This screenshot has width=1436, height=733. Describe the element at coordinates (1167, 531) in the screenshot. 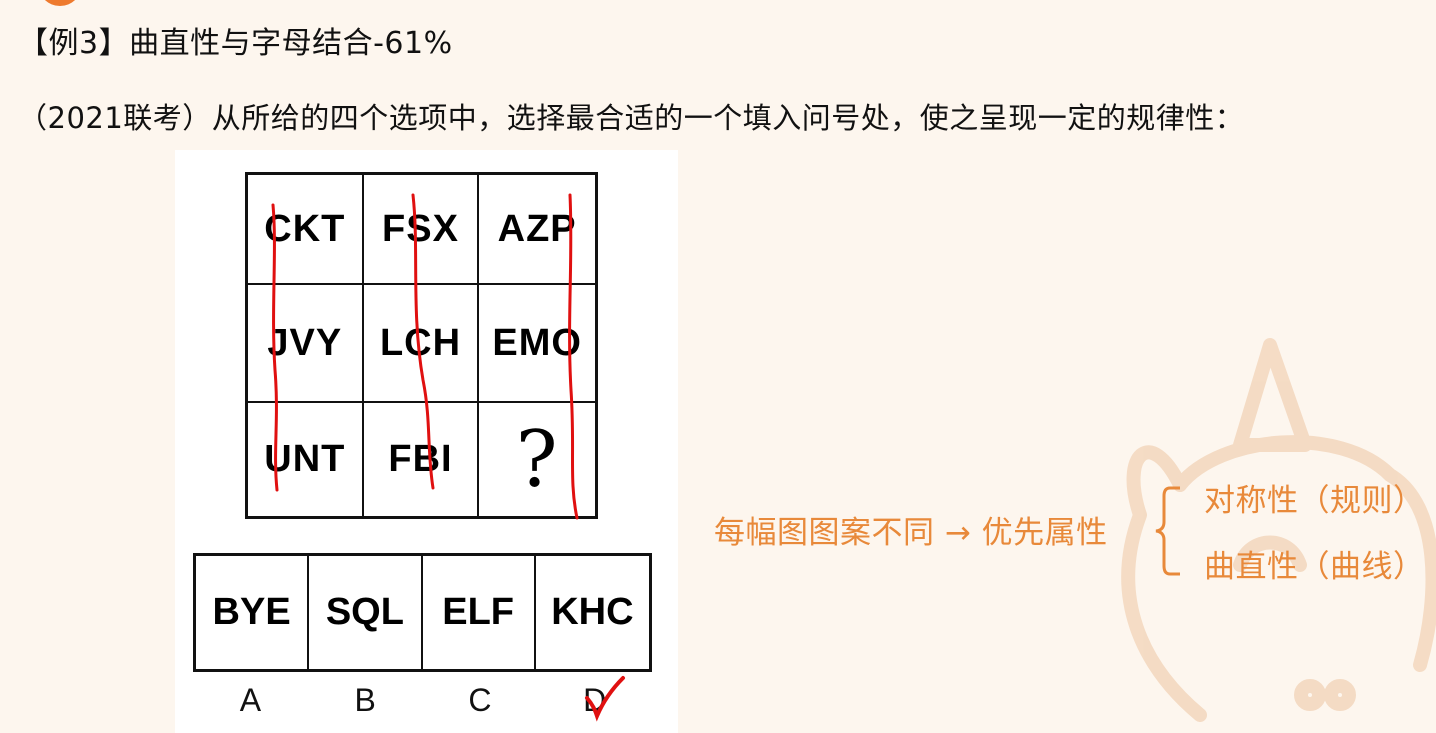

I see `brace-icon` at that location.